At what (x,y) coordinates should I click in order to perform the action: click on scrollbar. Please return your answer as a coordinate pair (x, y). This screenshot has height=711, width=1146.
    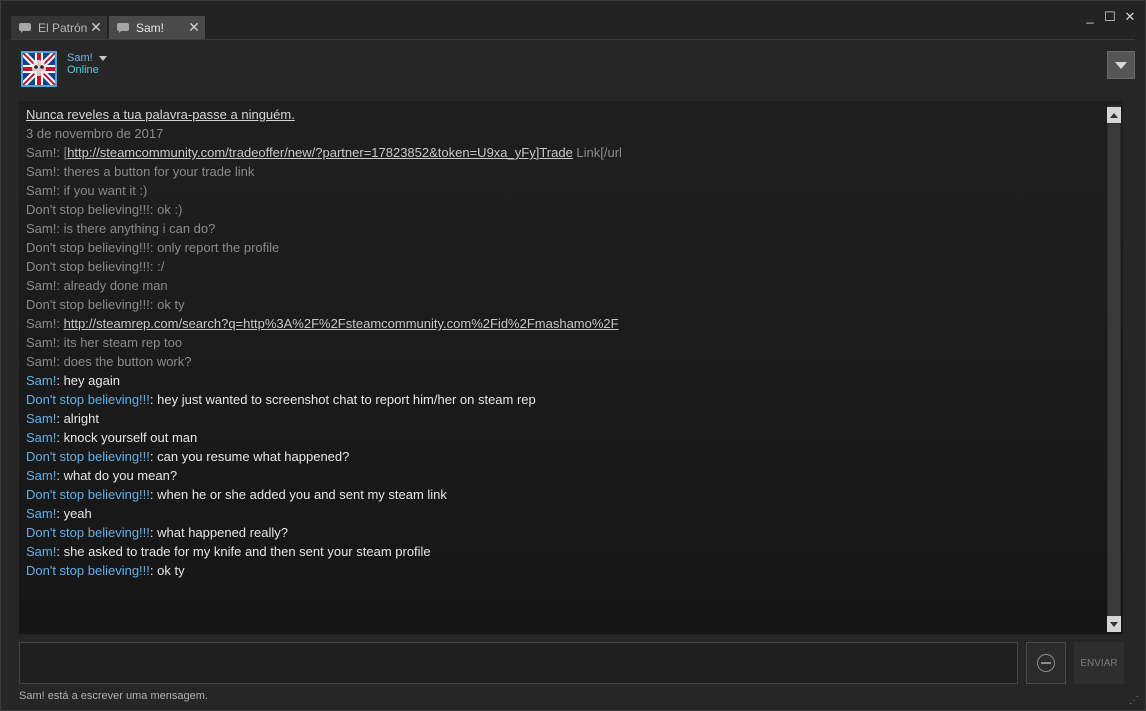
    Looking at the image, I should click on (1114, 368).